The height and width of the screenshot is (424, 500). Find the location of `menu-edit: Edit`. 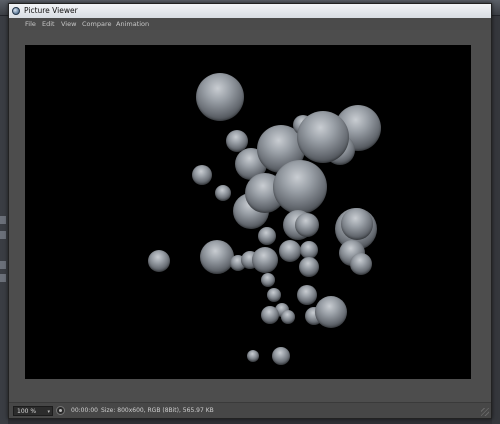

menu-edit: Edit is located at coordinates (48, 24).